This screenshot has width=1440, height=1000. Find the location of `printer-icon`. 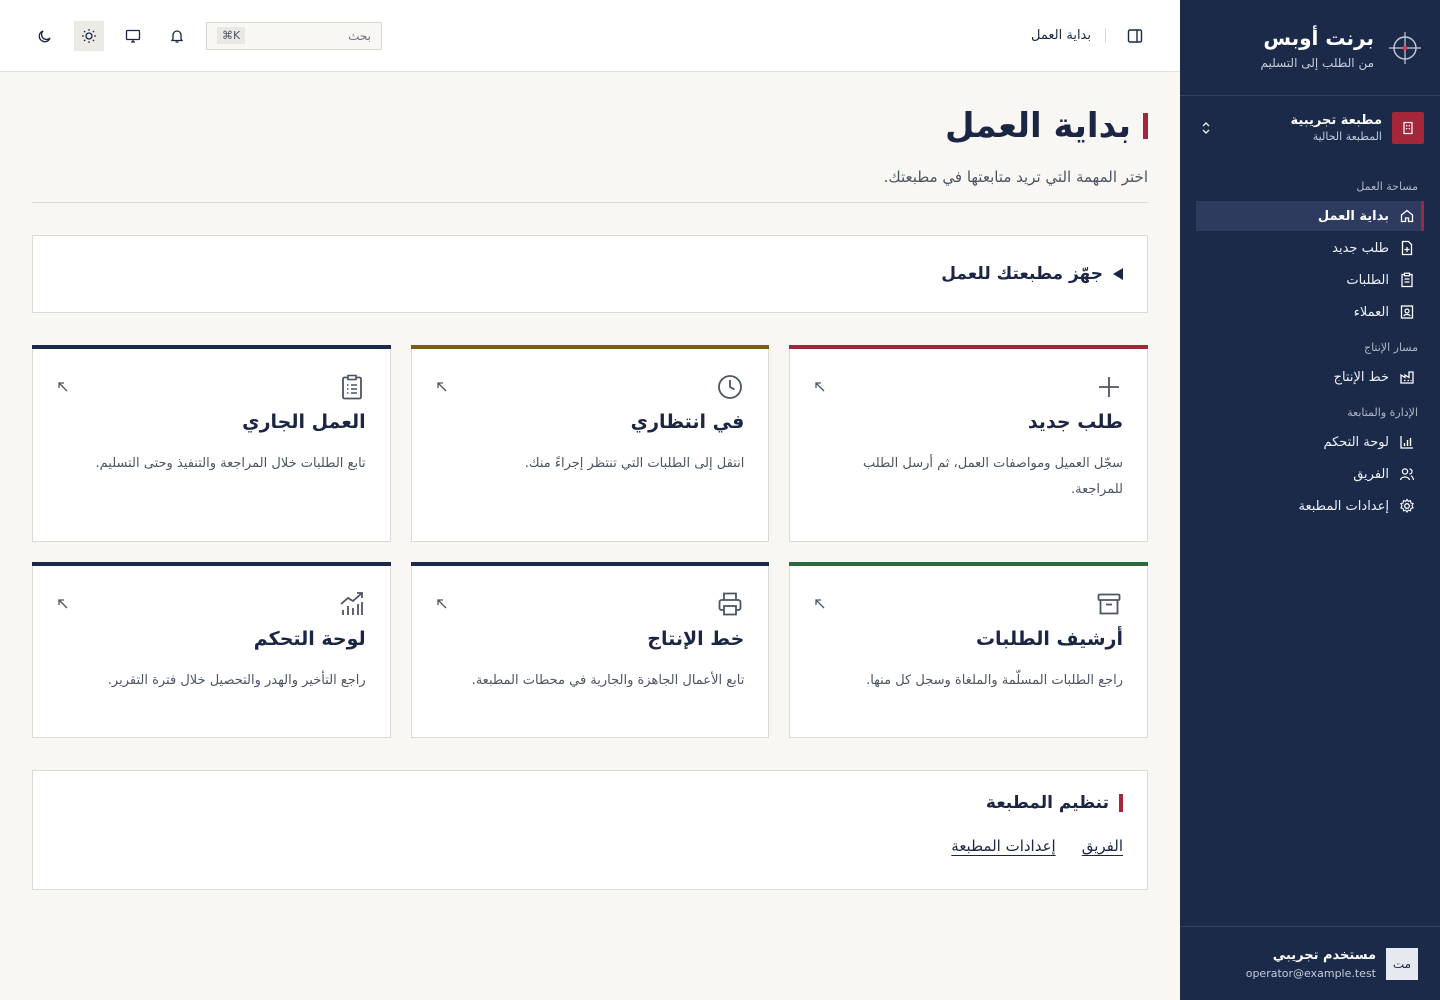

printer-icon is located at coordinates (730, 604).